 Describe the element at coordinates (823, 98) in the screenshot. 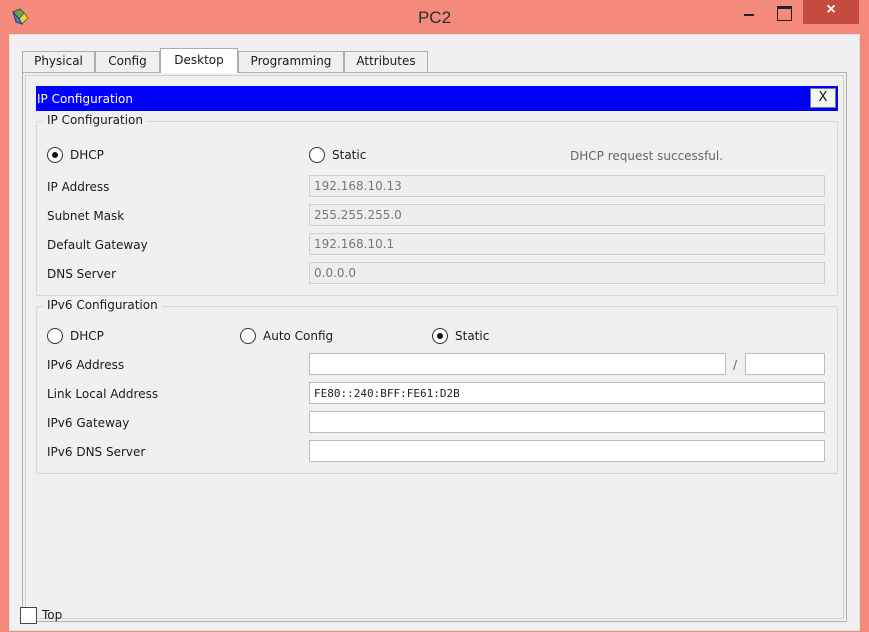

I see `ip-config-close-button: X` at that location.